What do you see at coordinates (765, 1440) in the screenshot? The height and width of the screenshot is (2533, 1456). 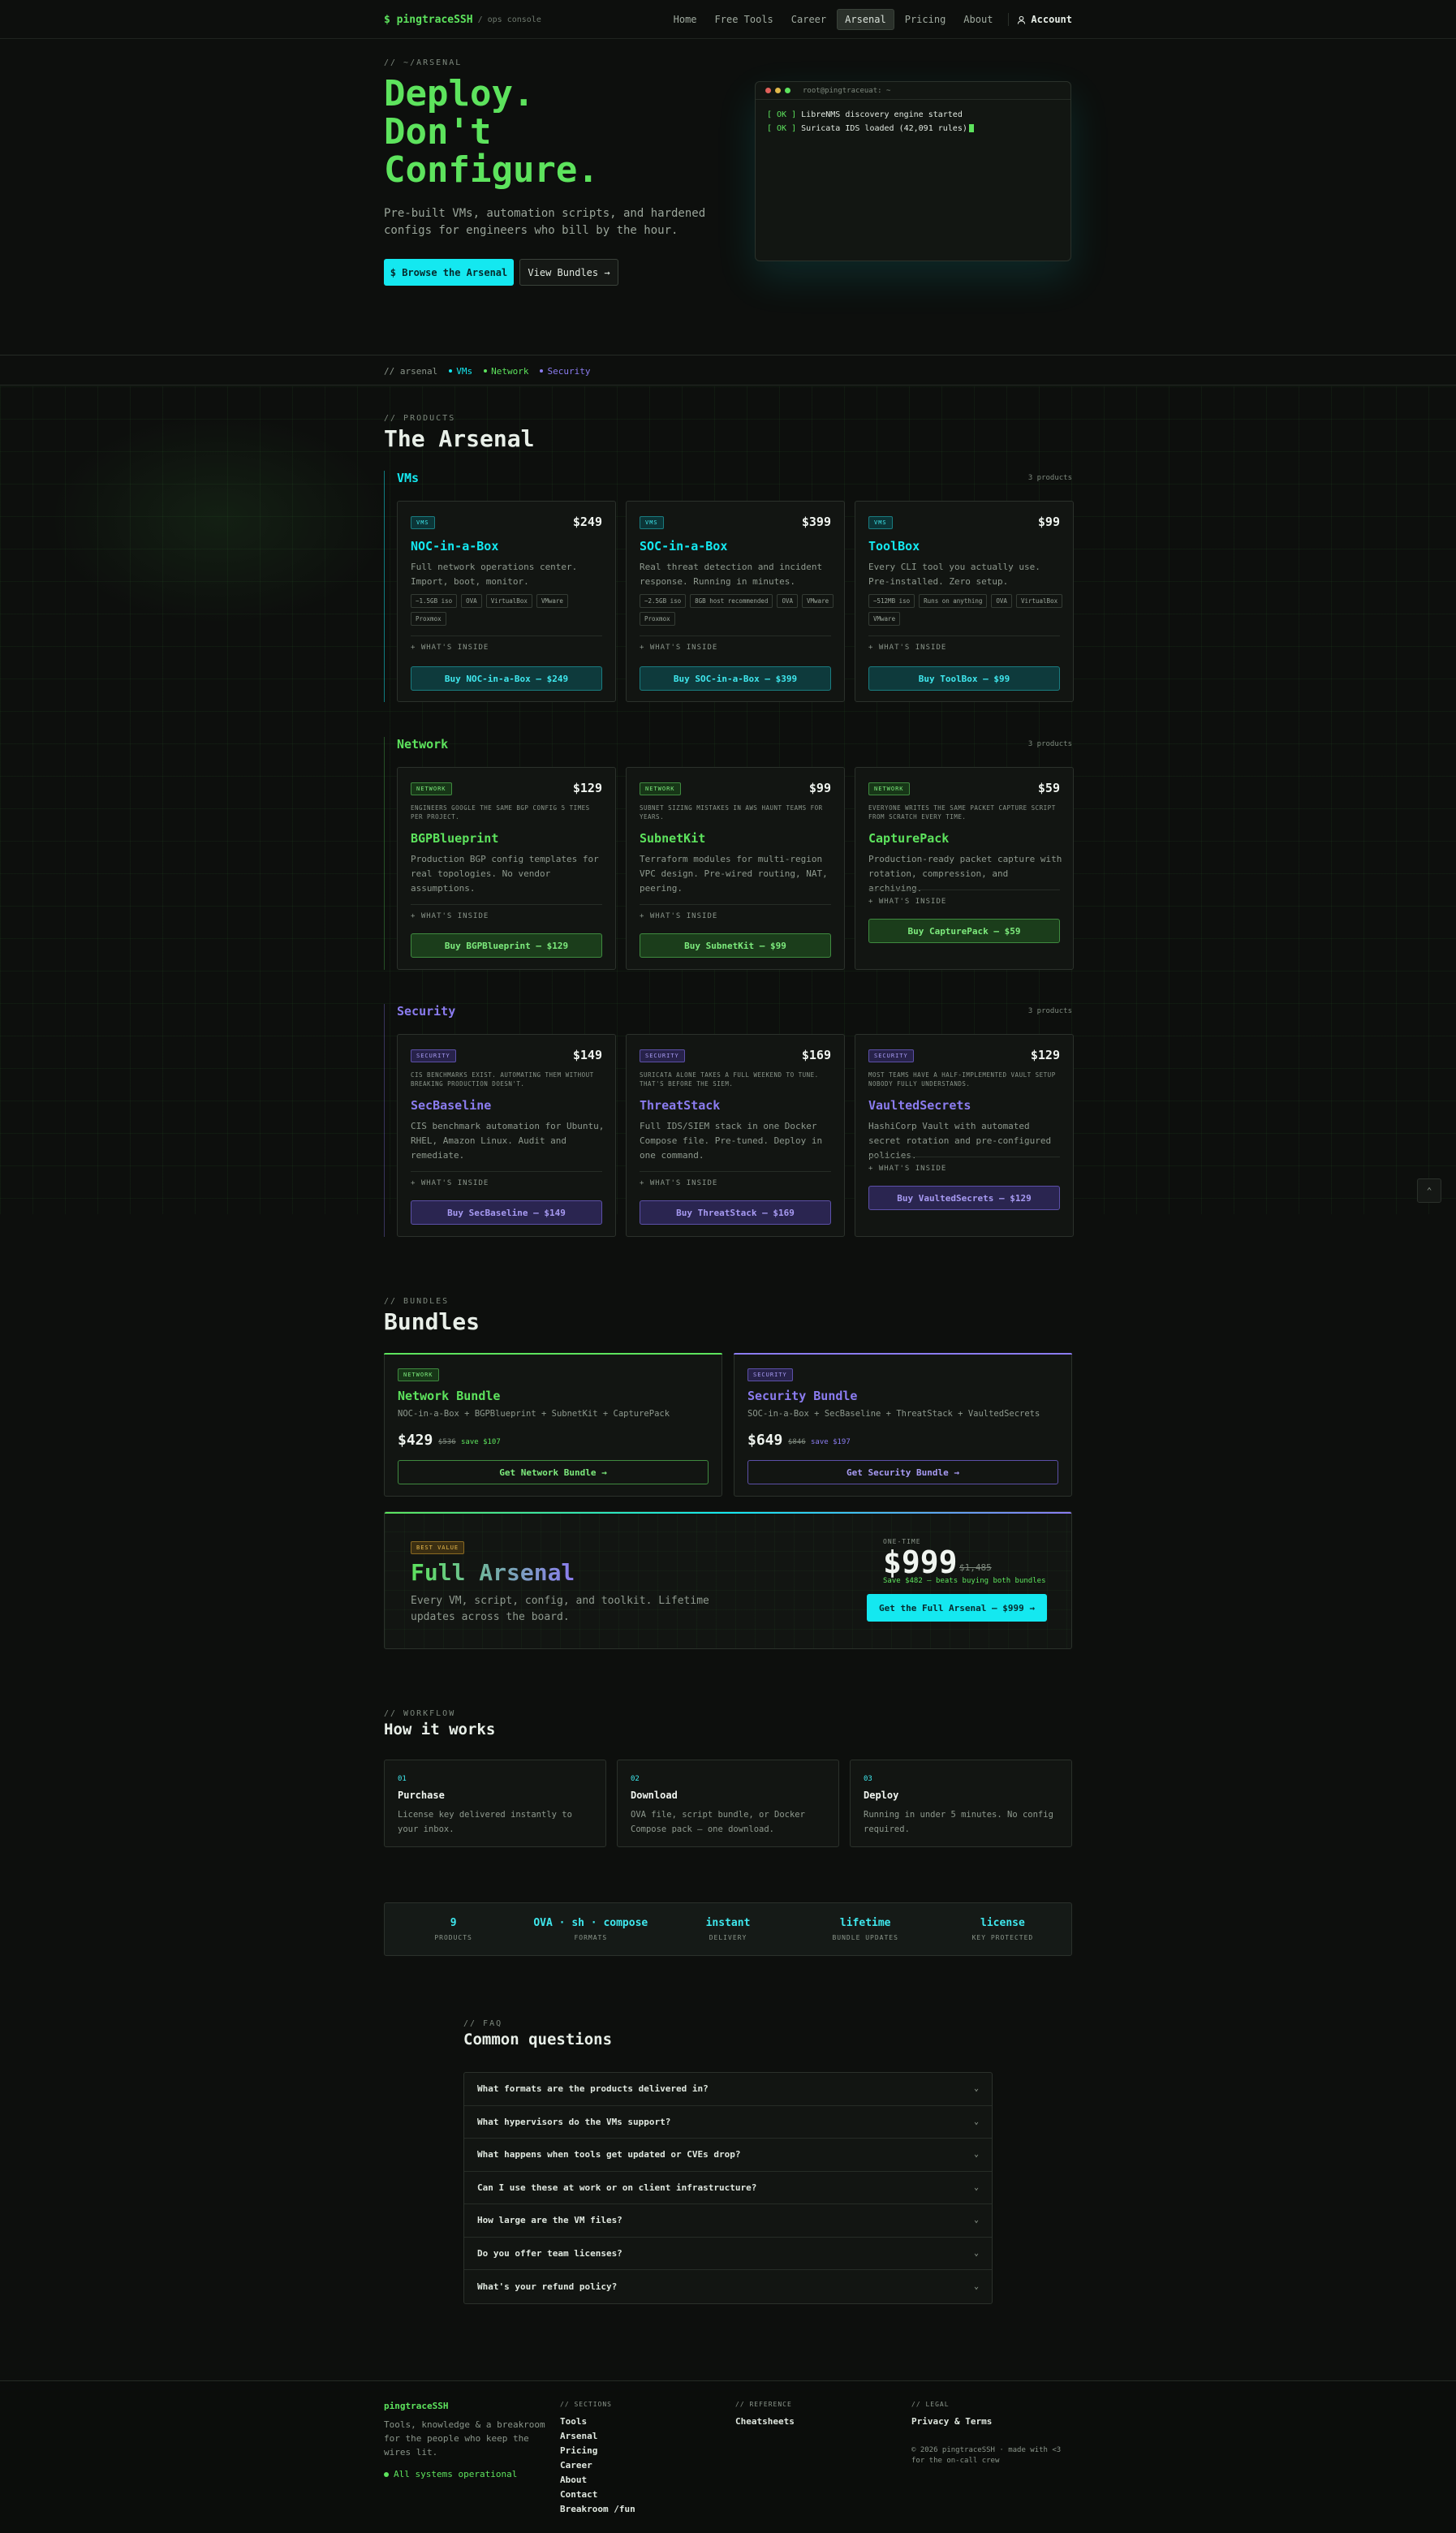 I see `bundle-price: $649` at bounding box center [765, 1440].